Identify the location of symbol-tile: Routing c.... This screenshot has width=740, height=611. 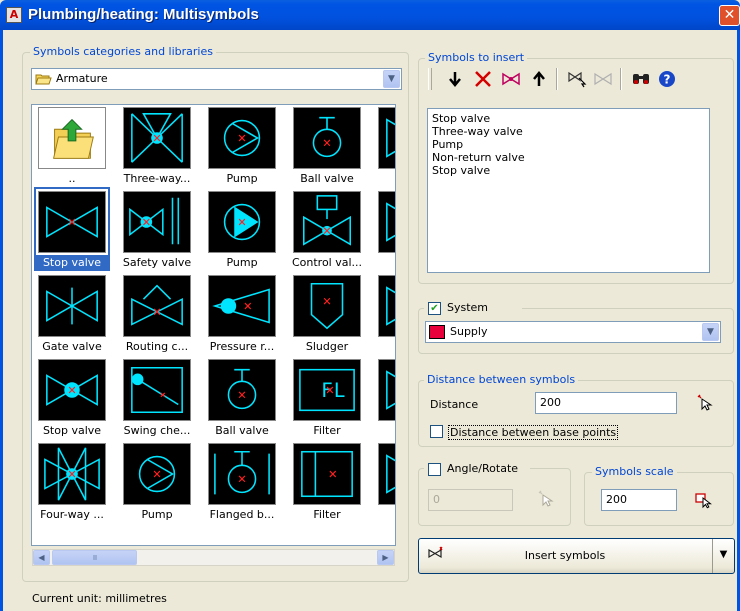
(157, 315).